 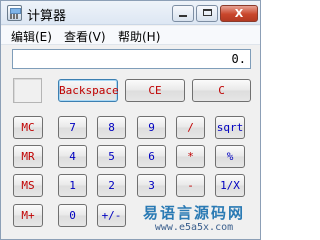 I want to click on minimize-button, so click(x=183, y=13).